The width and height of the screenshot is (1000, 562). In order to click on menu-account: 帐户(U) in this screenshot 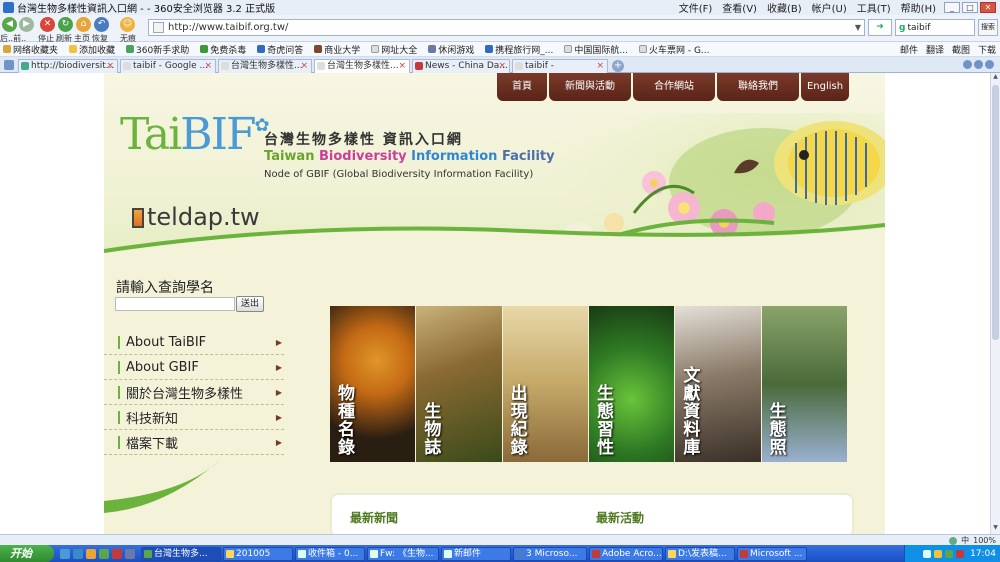, I will do `click(829, 7)`.